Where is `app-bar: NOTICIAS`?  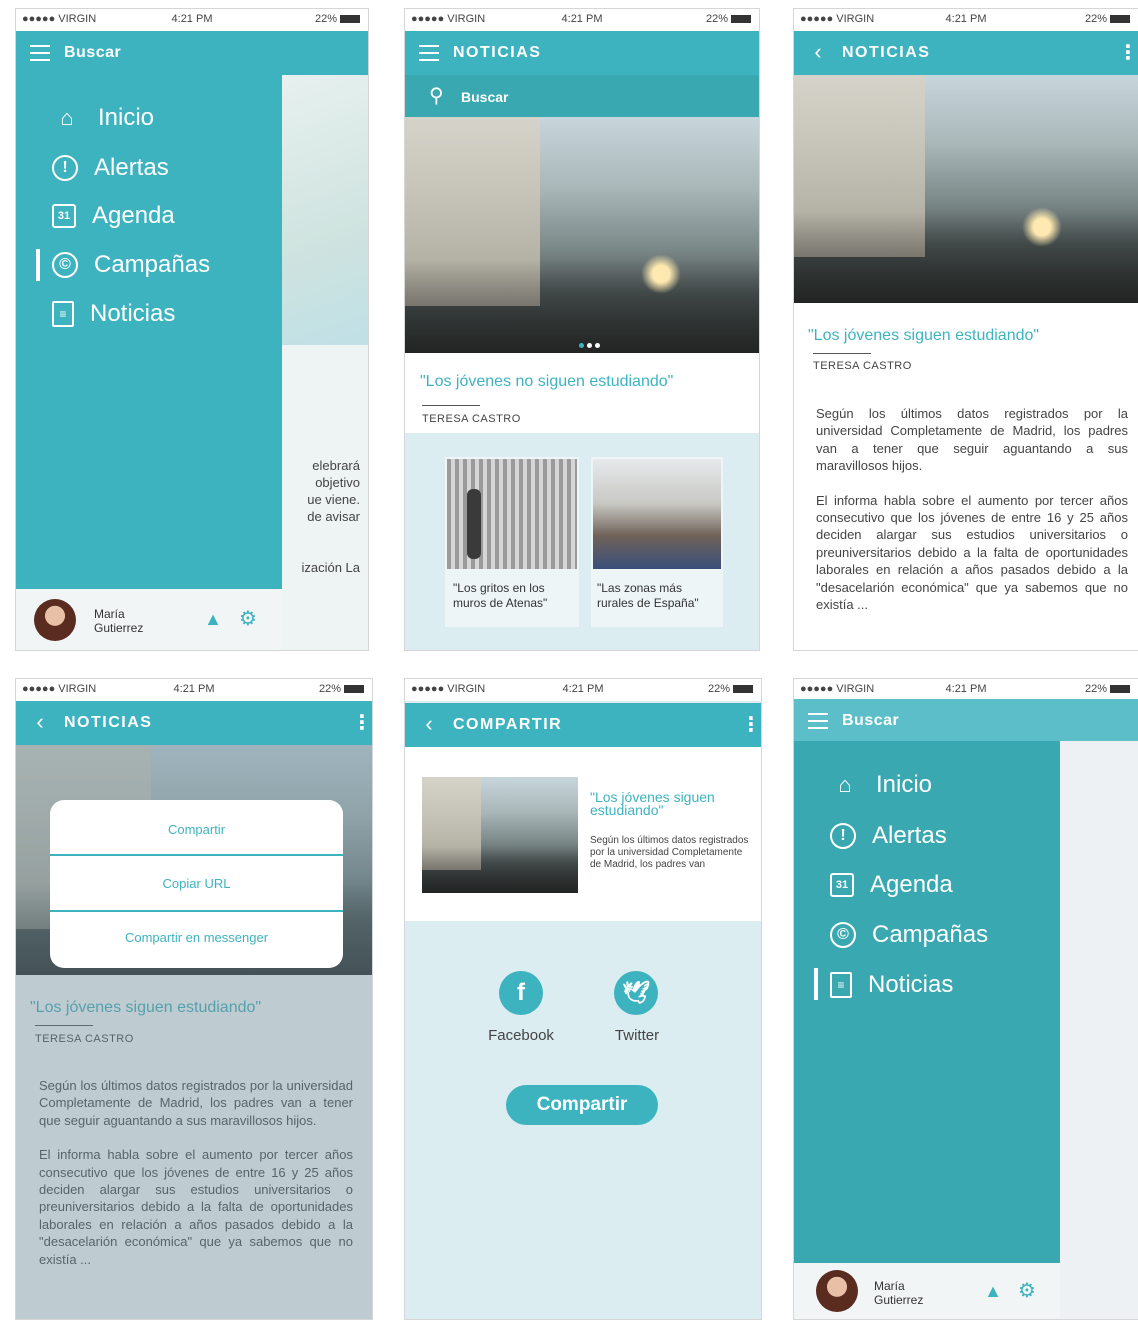 app-bar: NOTICIAS is located at coordinates (582, 53).